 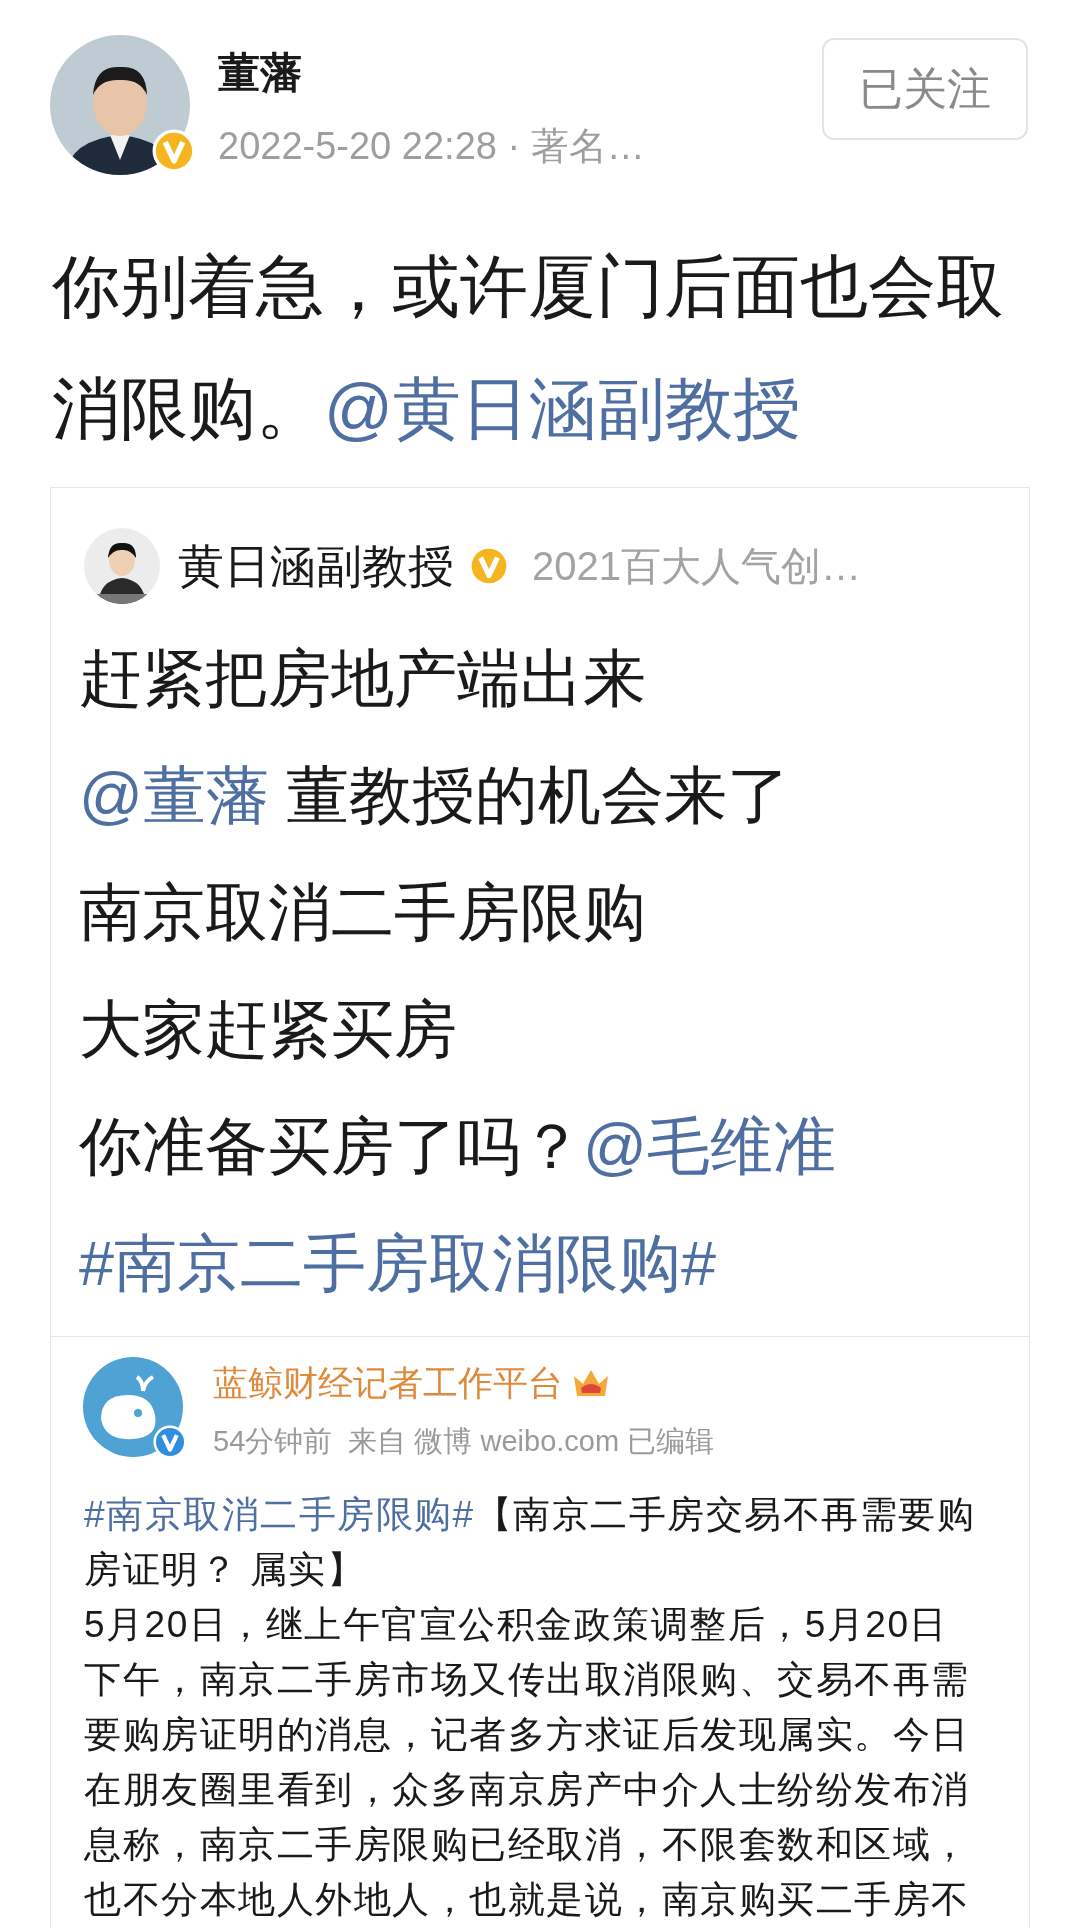 What do you see at coordinates (527, 1900) in the screenshot?
I see `text-line: 也不分本地人外地人，也就是说，南京购买二手房不` at bounding box center [527, 1900].